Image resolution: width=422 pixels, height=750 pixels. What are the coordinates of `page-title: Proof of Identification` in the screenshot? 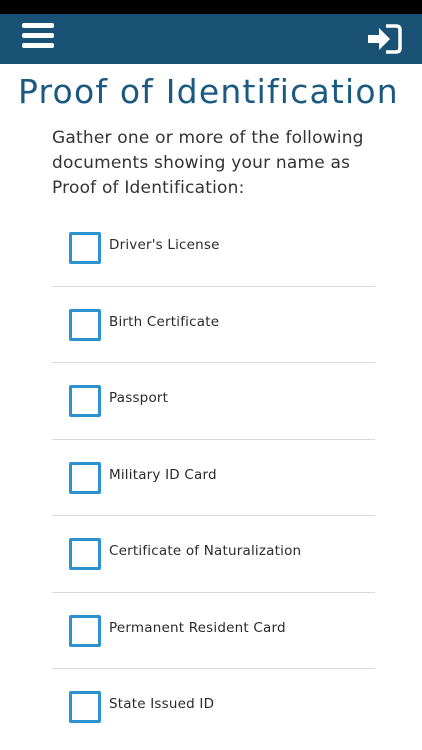 It's located at (208, 91).